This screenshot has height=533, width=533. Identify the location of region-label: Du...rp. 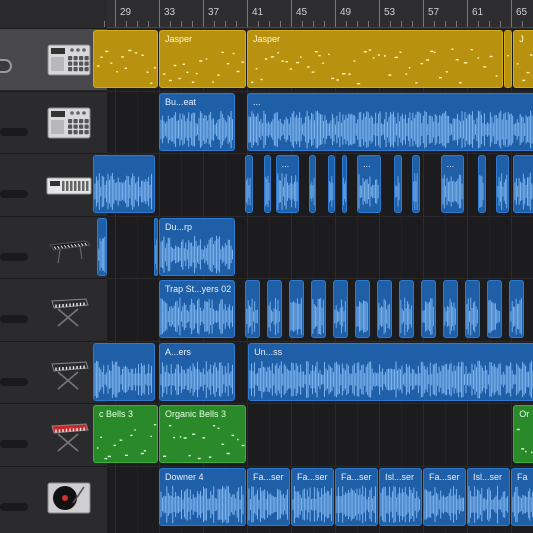
(179, 226).